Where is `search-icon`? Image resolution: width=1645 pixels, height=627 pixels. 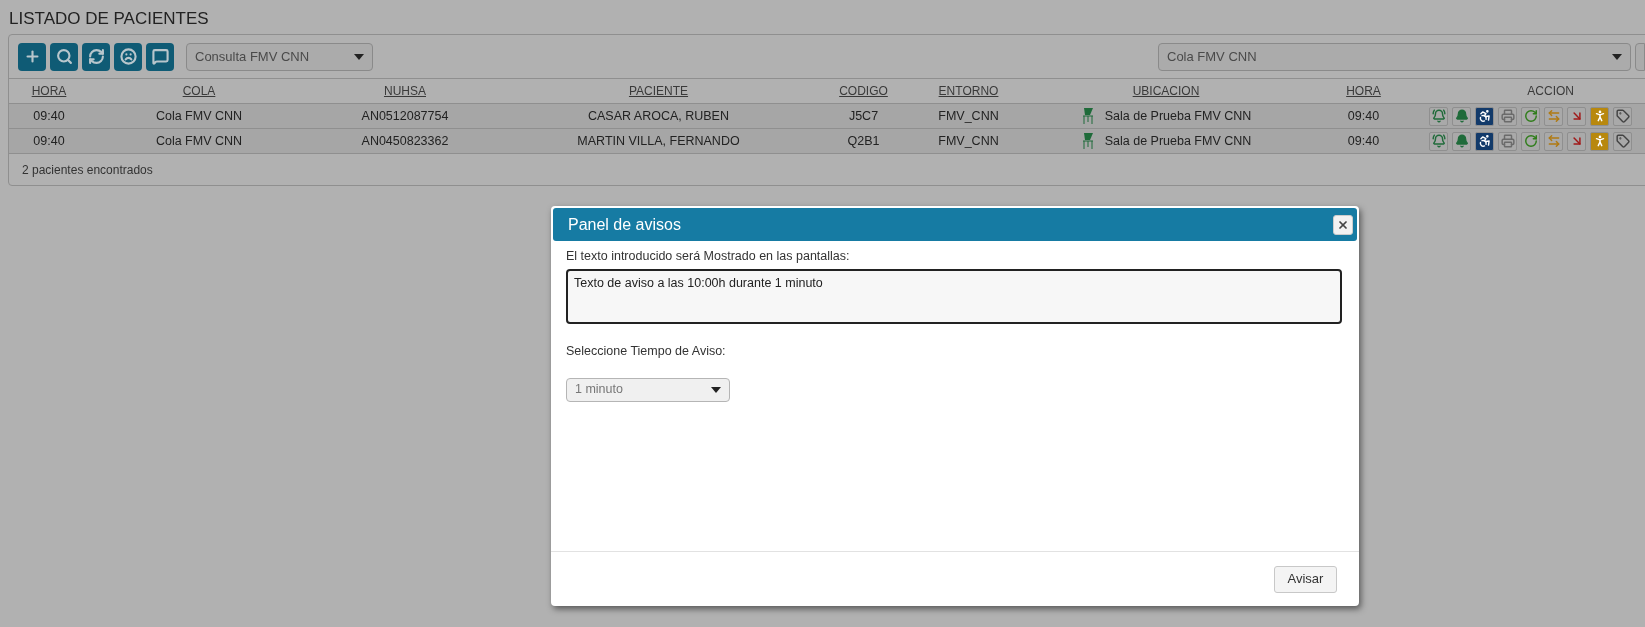 search-icon is located at coordinates (64, 56).